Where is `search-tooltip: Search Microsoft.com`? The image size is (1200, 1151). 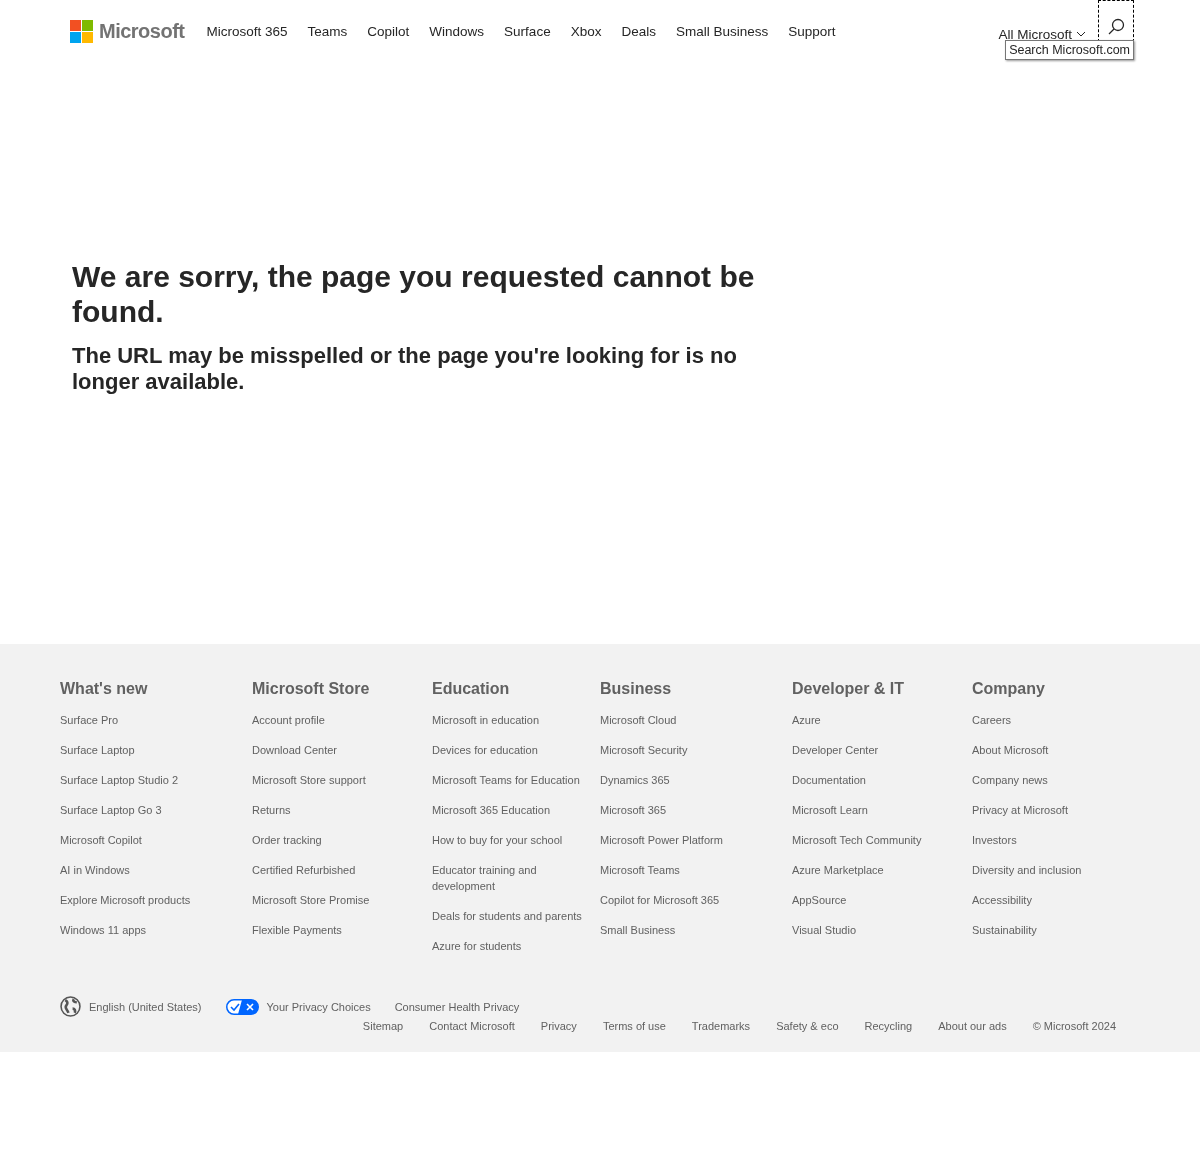 search-tooltip: Search Microsoft.com is located at coordinates (1069, 50).